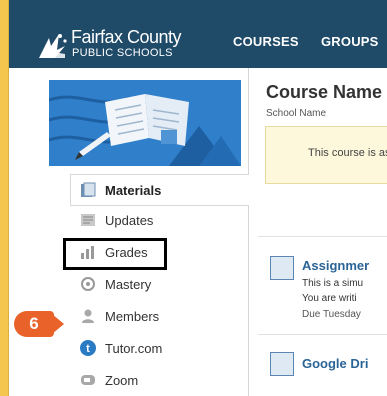 The width and height of the screenshot is (387, 396). Describe the element at coordinates (115, 254) in the screenshot. I see `tutor-highlight-box` at that location.